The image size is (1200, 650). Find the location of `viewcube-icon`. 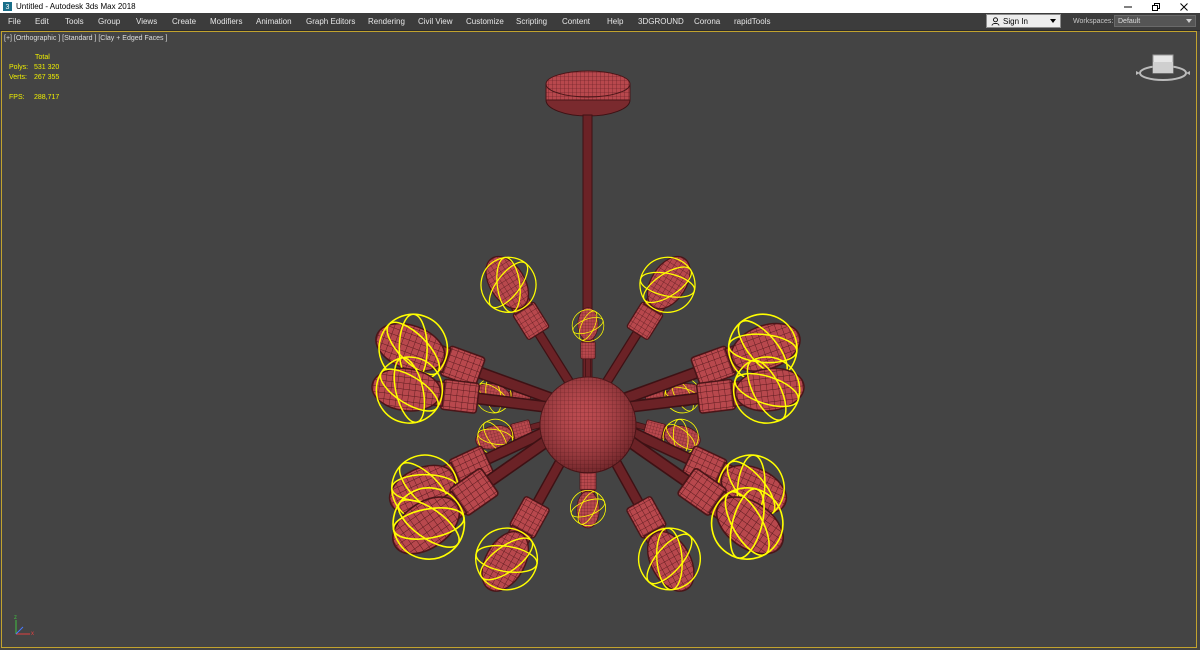

viewcube-icon is located at coordinates (1163, 67).